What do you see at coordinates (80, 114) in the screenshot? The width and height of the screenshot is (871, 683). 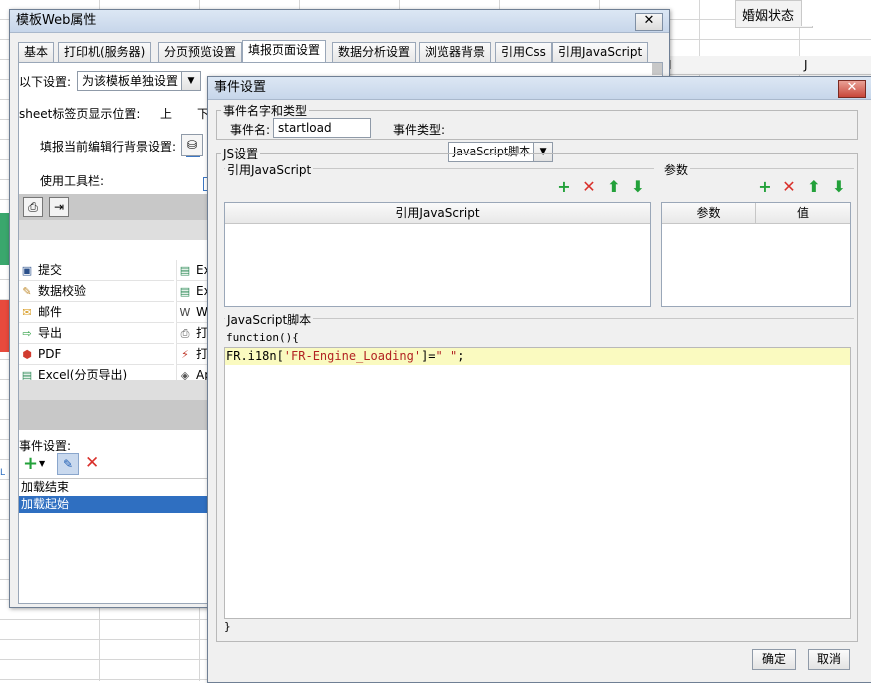 I see `sheet-position-label: sheet标签页显示位置:` at bounding box center [80, 114].